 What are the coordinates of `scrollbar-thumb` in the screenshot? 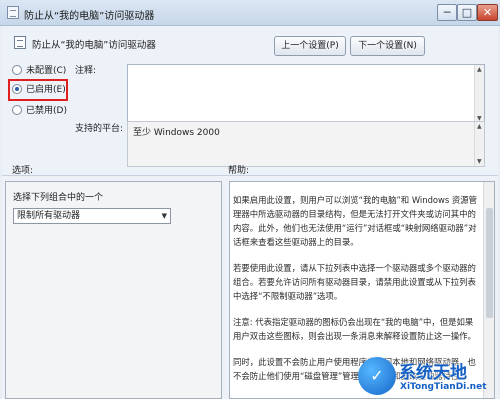 It's located at (489, 263).